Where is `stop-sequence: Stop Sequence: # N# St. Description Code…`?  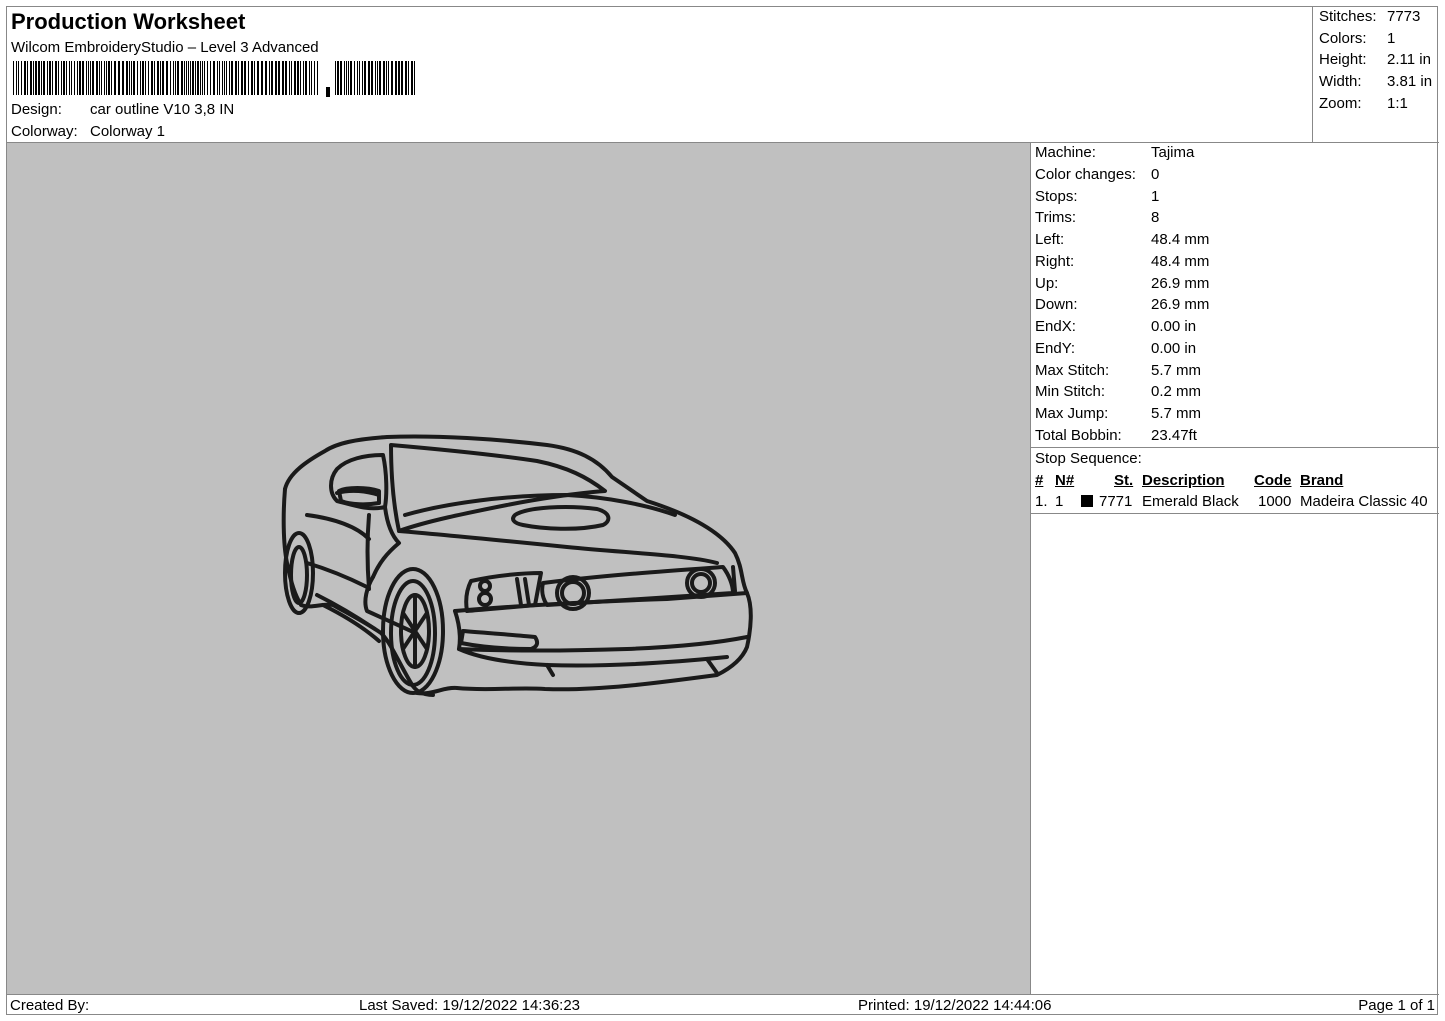 stop-sequence: Stop Sequence: # N# St. Description Code… is located at coordinates (1235, 481).